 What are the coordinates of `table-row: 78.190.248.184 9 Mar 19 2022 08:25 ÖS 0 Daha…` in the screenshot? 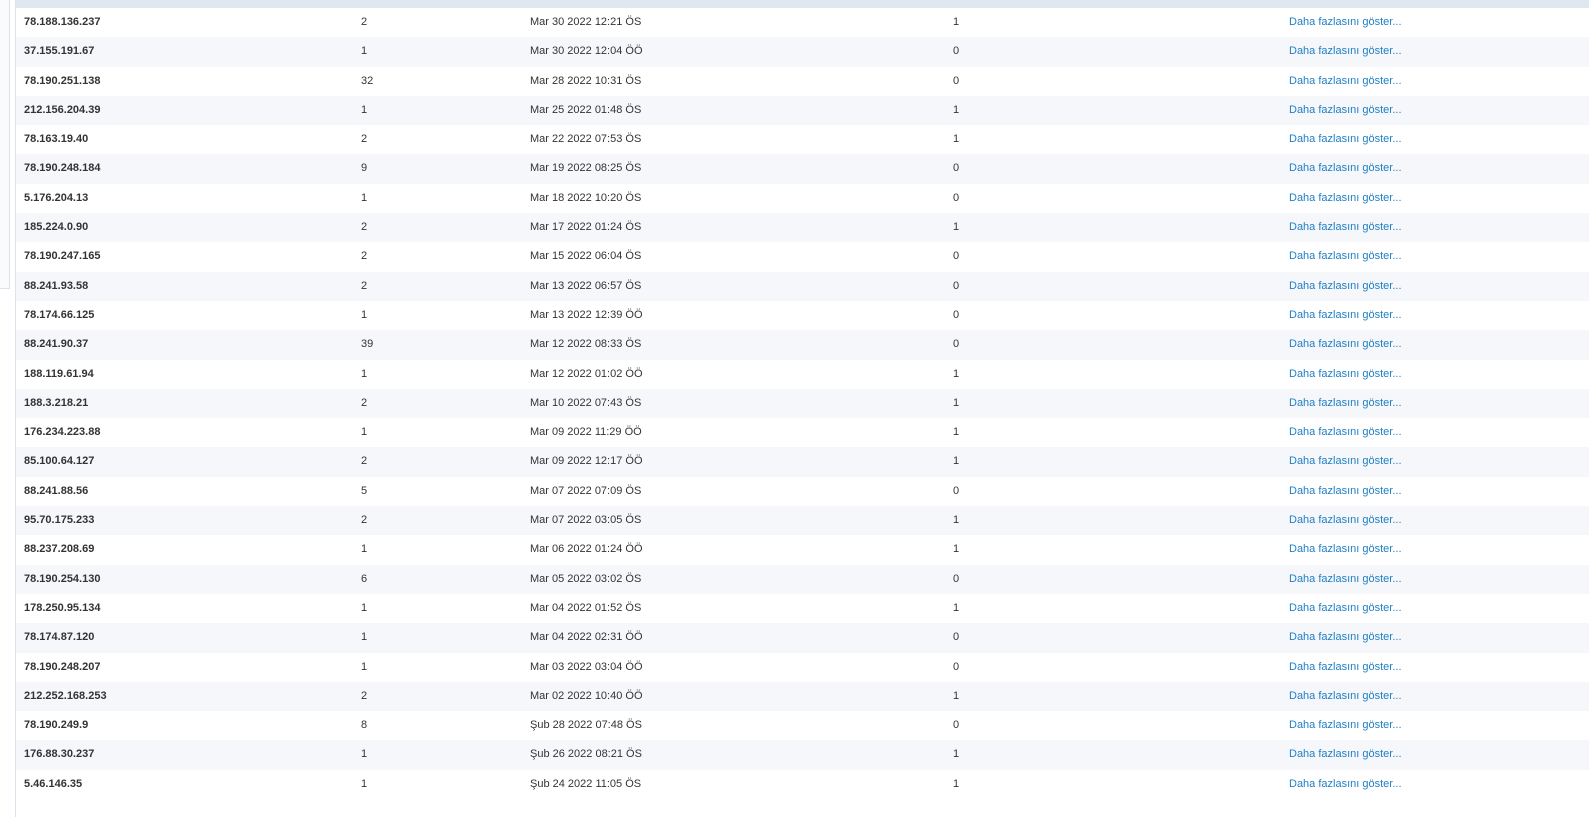 It's located at (802, 169).